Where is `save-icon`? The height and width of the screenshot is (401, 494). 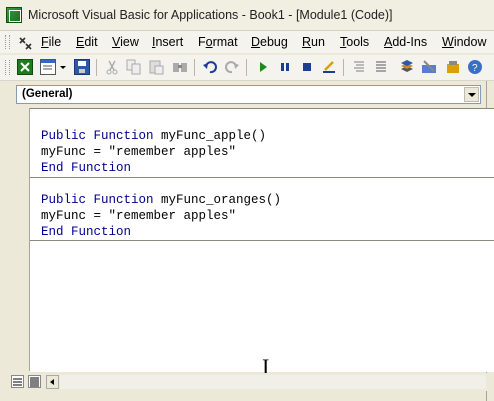
save-icon is located at coordinates (82, 67).